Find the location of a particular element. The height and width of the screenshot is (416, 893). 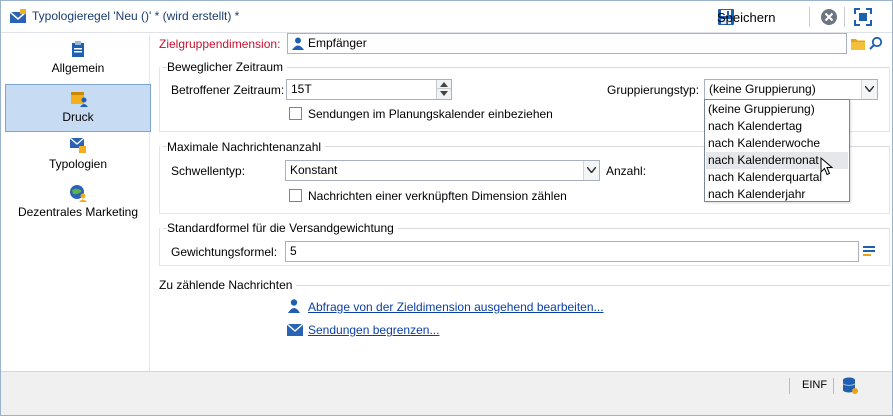

sidebar-item-label: Dezentrales Marketing is located at coordinates (78, 212).